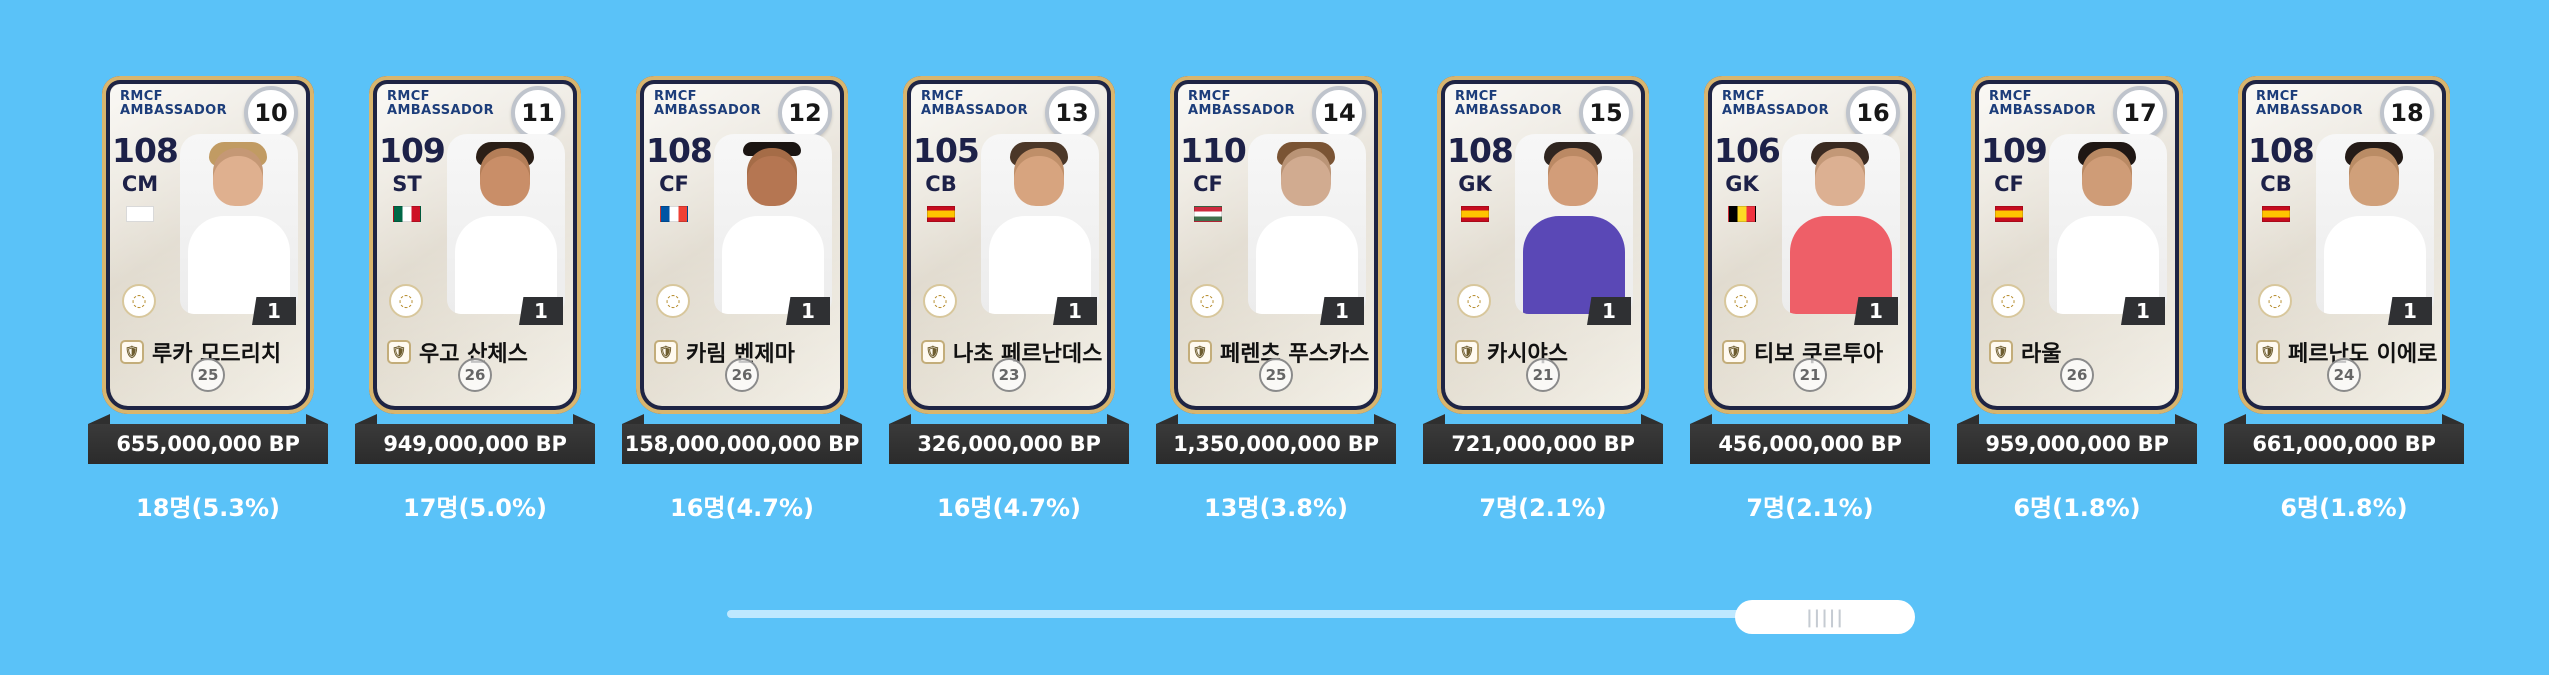 This screenshot has width=2549, height=675. I want to click on price-bar: 1,350,000,000 BP, so click(1276, 444).